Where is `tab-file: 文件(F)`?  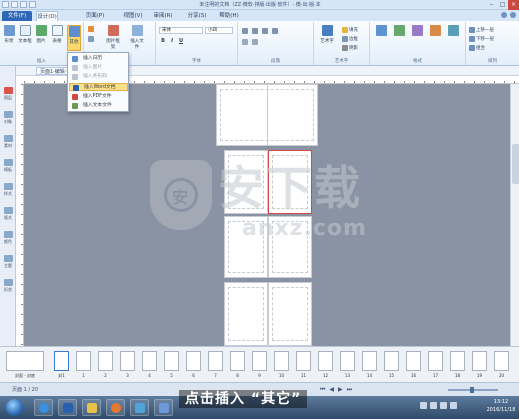
tab-file: 文件(F) is located at coordinates (17, 16).